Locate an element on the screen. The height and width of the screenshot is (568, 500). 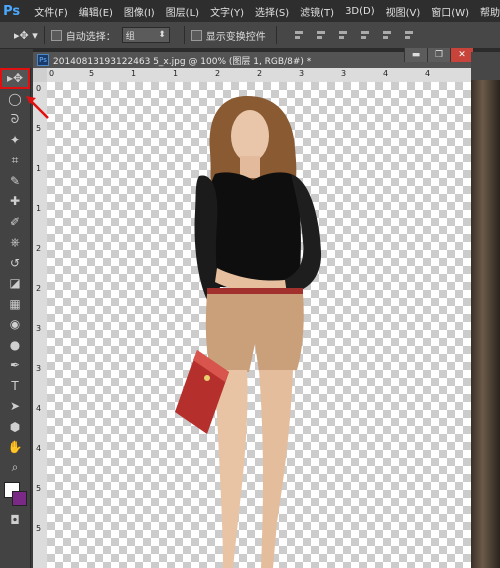
menu-edit: 编辑(E) is located at coordinates (96, 11).